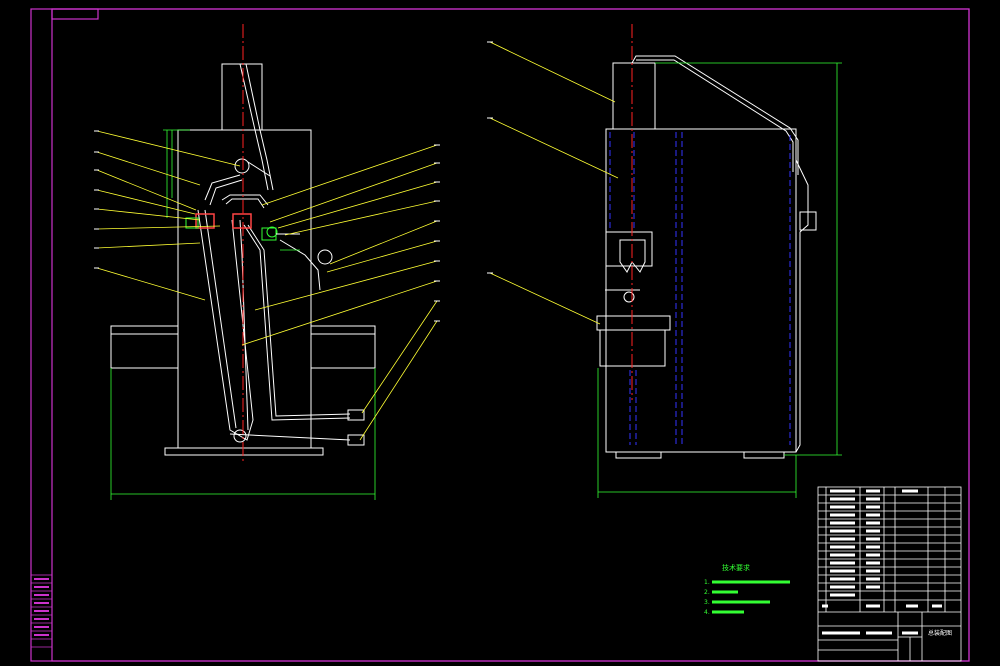  Describe the element at coordinates (747, 589) in the screenshot. I see `technical-notes: 技术要求 1. 2. 3. 4.` at that location.